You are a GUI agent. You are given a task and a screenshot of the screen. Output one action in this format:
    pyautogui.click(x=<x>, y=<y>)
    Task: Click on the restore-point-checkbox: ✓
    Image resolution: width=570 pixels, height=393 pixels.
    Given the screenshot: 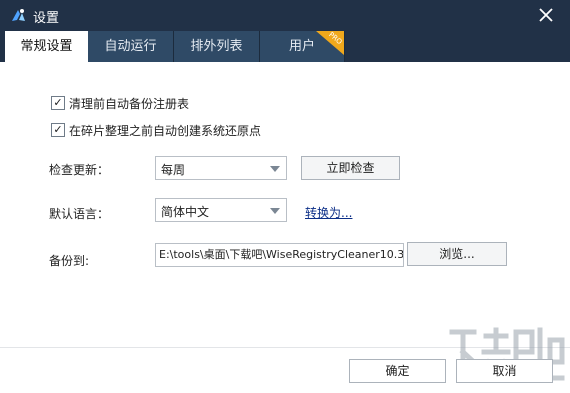 What is the action you would take?
    pyautogui.click(x=58, y=130)
    